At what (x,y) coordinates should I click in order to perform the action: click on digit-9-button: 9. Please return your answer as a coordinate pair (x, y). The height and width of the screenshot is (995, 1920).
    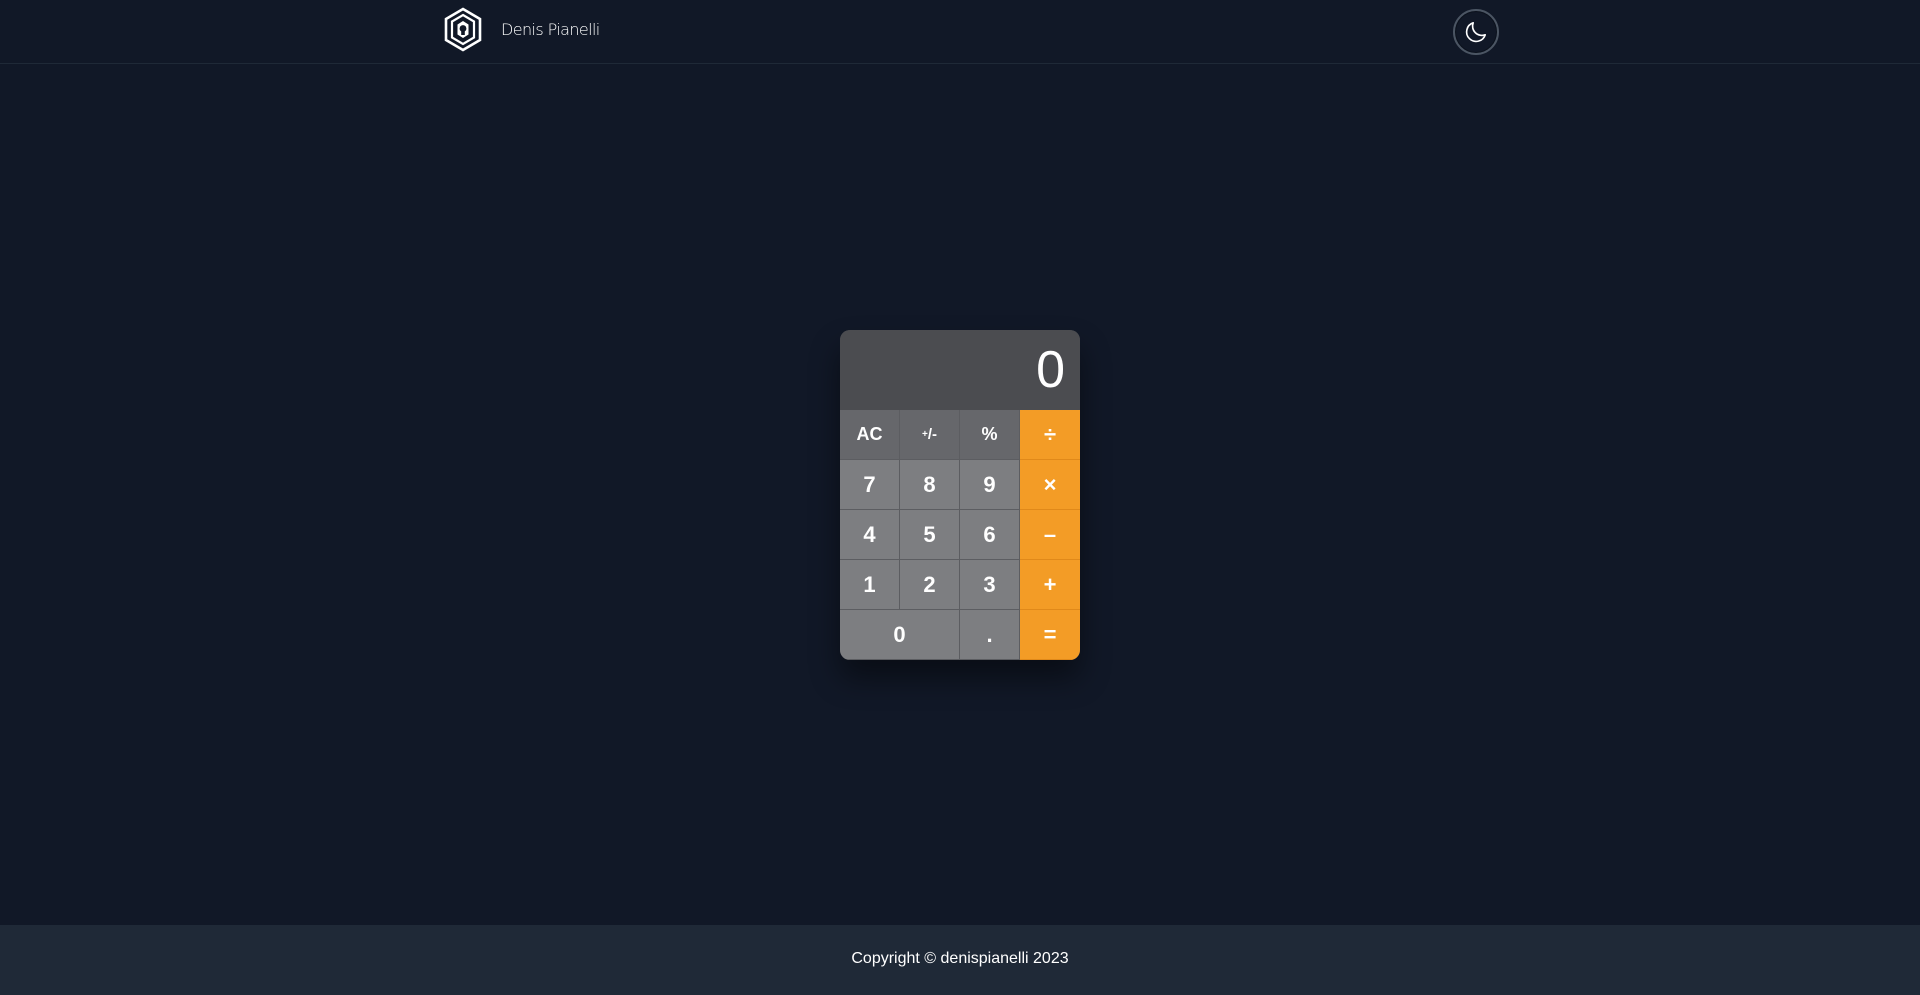
    Looking at the image, I should click on (990, 485).